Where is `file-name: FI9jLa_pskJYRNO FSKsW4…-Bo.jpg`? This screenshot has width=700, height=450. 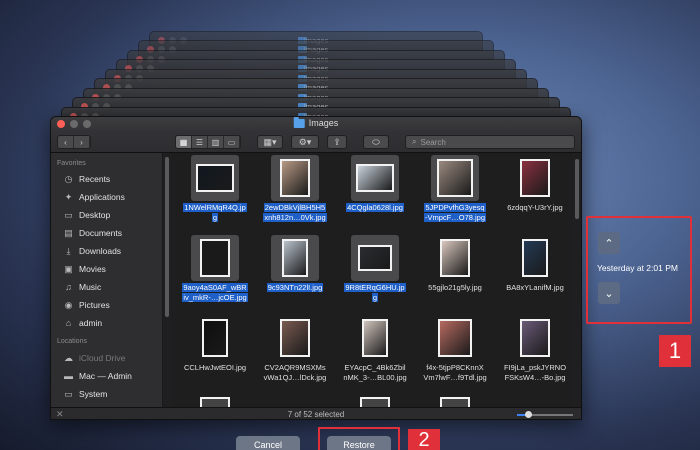
file-name: FI9jLa_pskJYRNO FSKsW4…-Bo.jpg is located at coordinates (535, 372).